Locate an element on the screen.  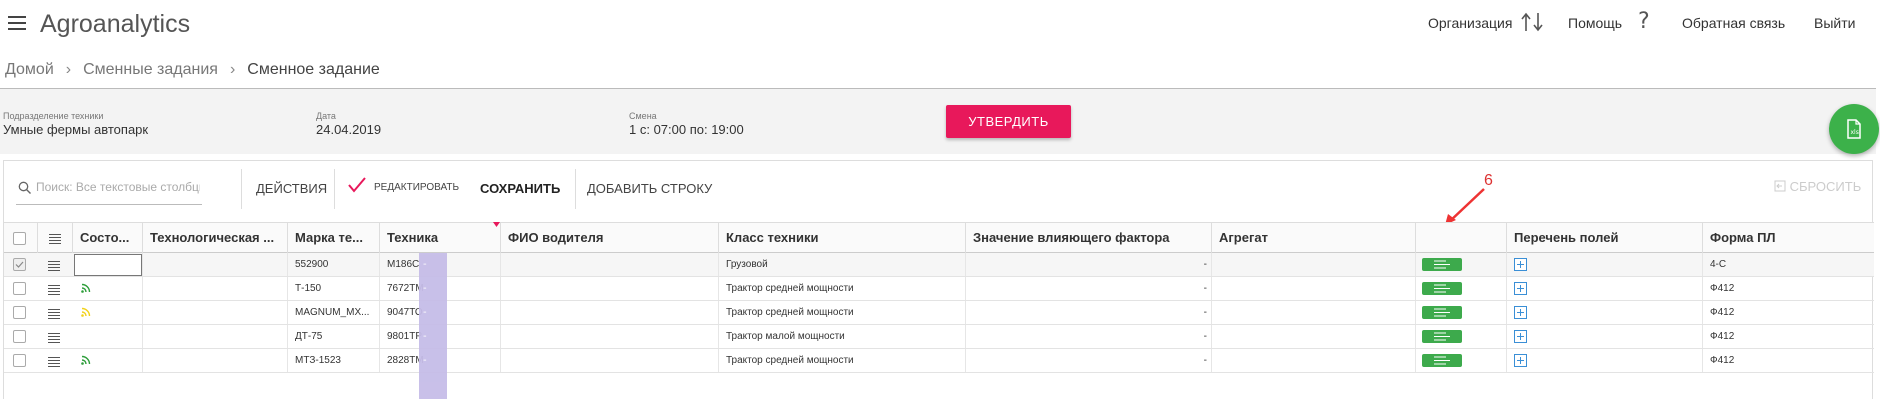
export-excel-button: xls is located at coordinates (1854, 129).